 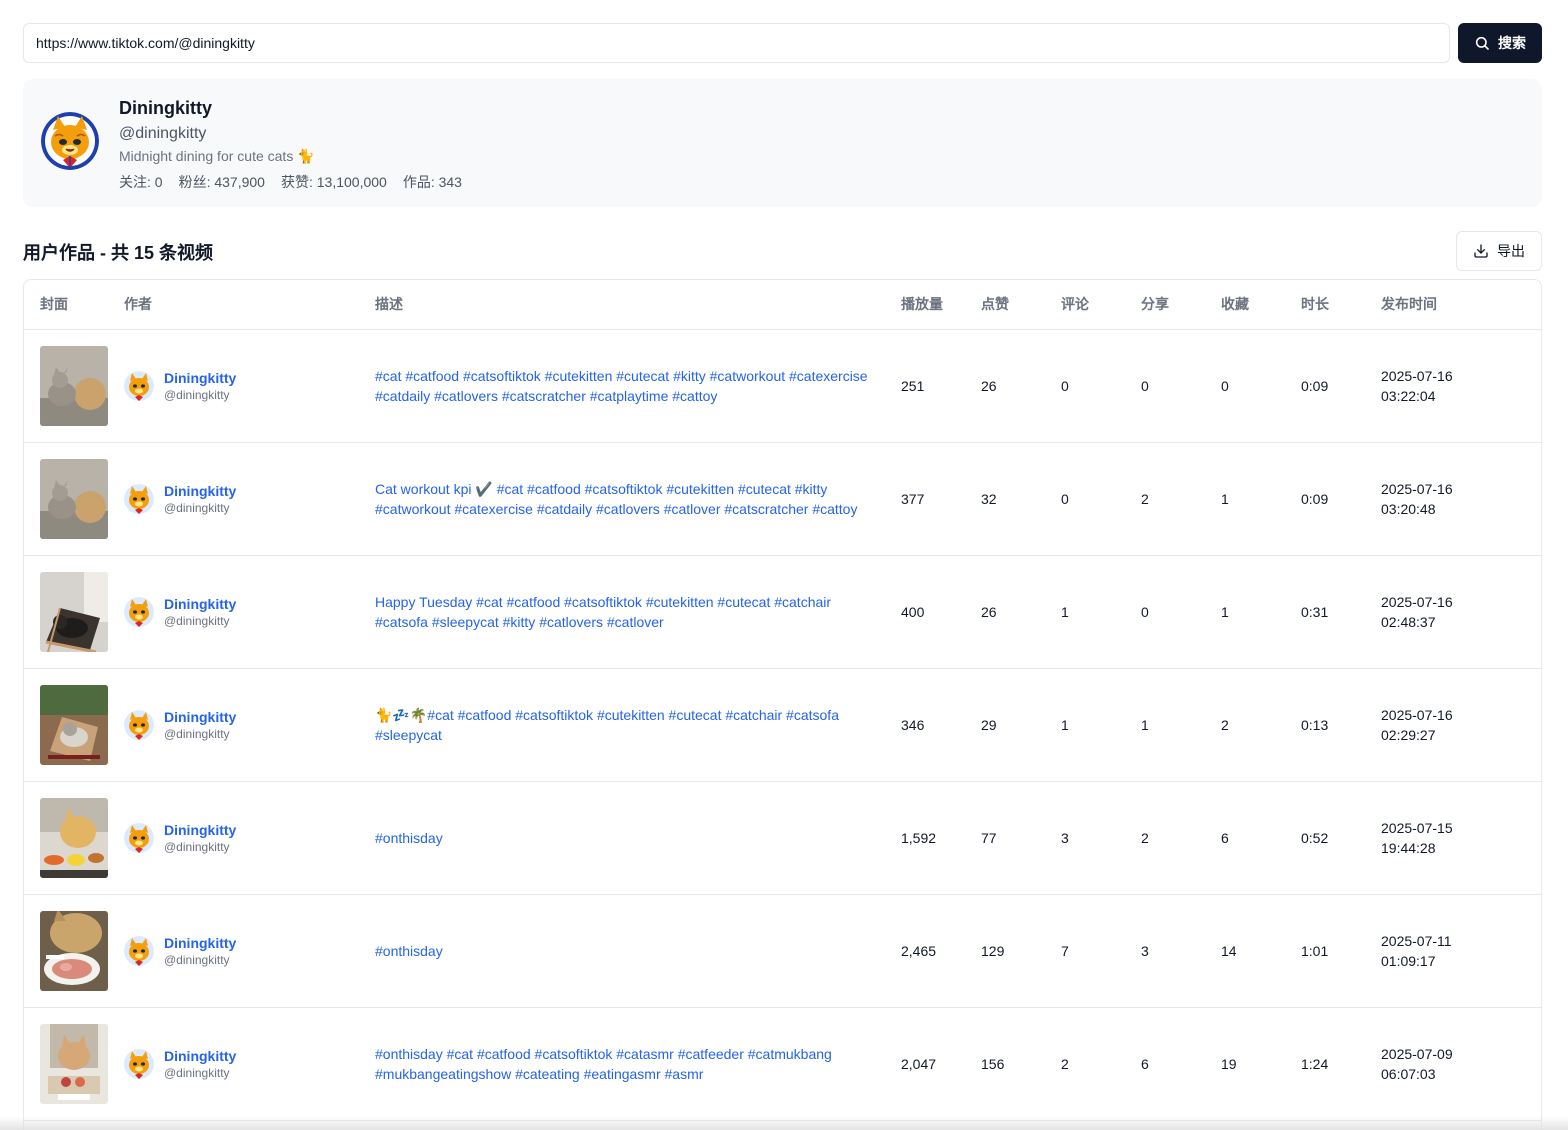 What do you see at coordinates (221, 182) in the screenshot?
I see `follower-count: 粉丝: 437,900` at bounding box center [221, 182].